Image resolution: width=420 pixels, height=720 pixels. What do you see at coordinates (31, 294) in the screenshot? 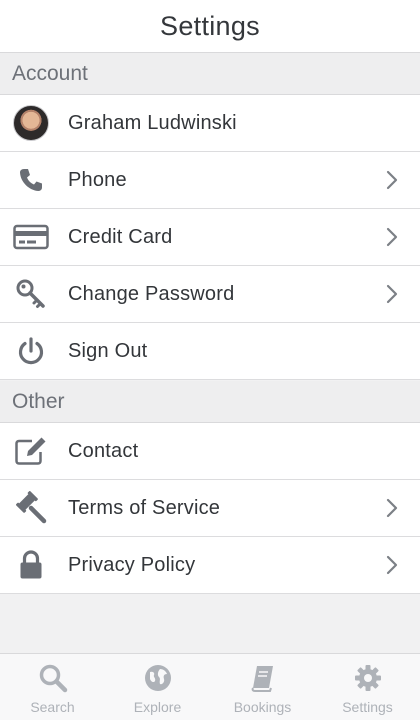
I see `key-icon` at bounding box center [31, 294].